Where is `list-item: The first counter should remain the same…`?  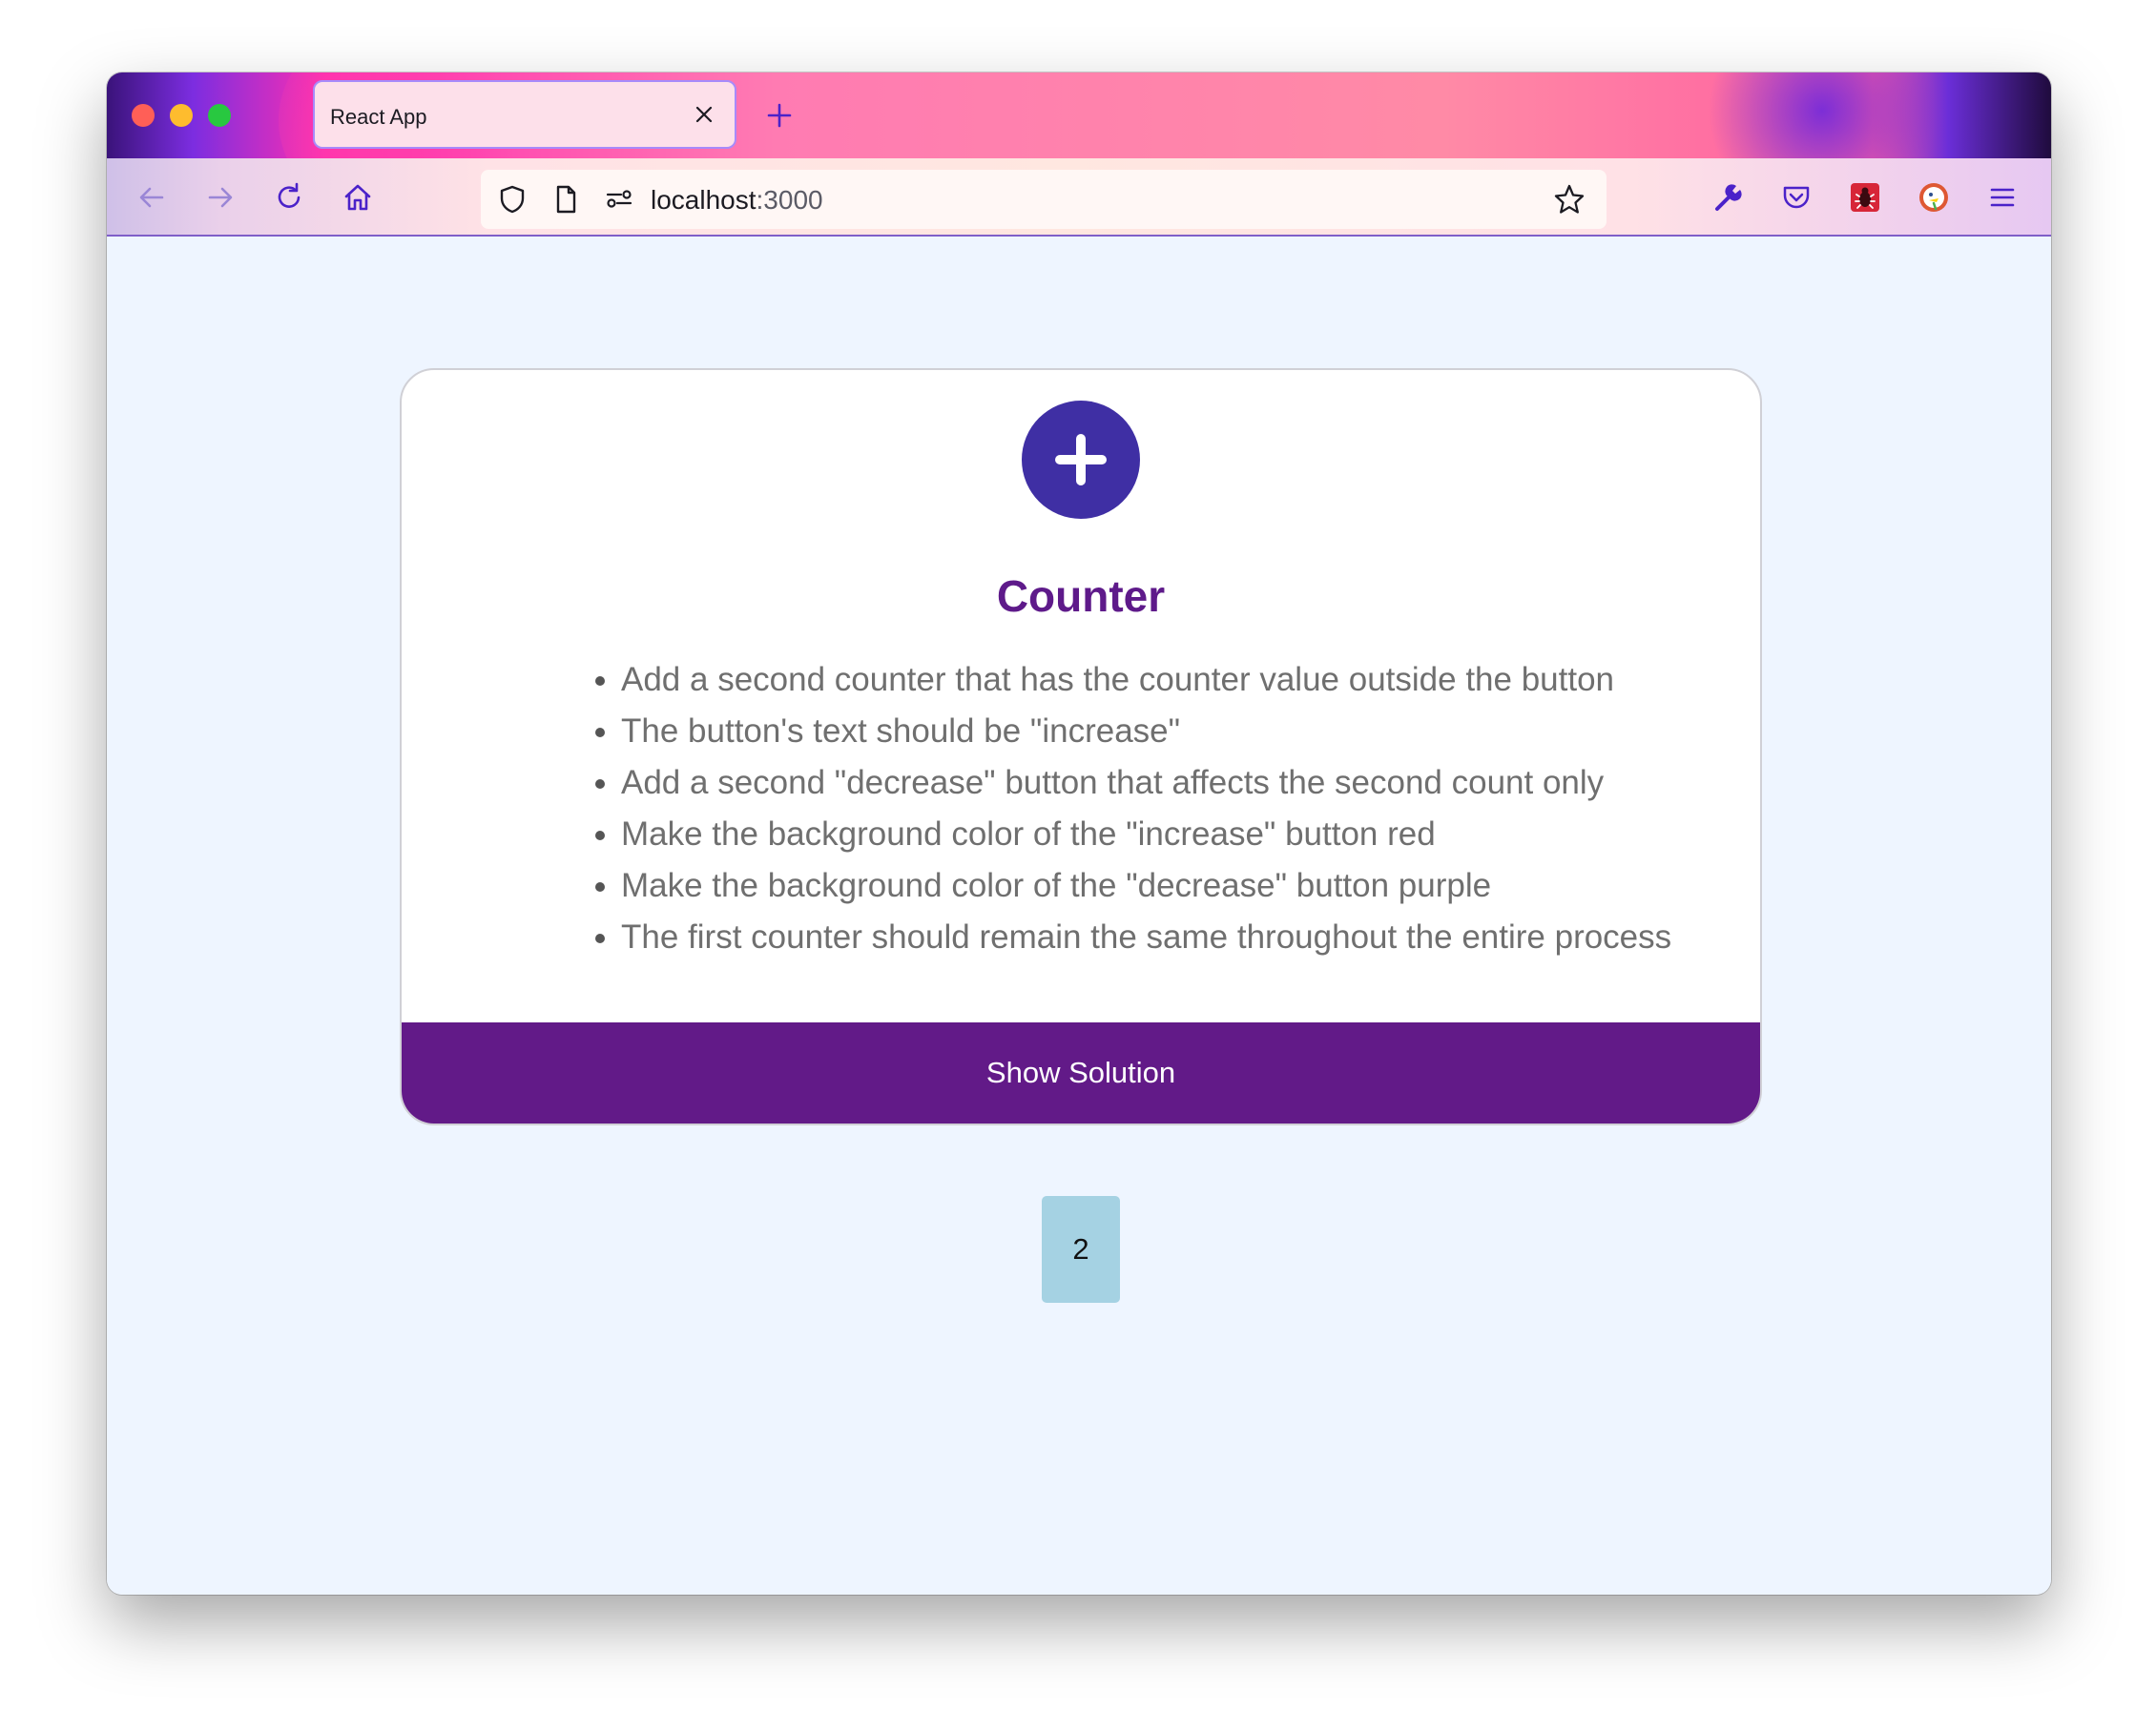
list-item: The first counter should remain the same… is located at coordinates (1146, 938).